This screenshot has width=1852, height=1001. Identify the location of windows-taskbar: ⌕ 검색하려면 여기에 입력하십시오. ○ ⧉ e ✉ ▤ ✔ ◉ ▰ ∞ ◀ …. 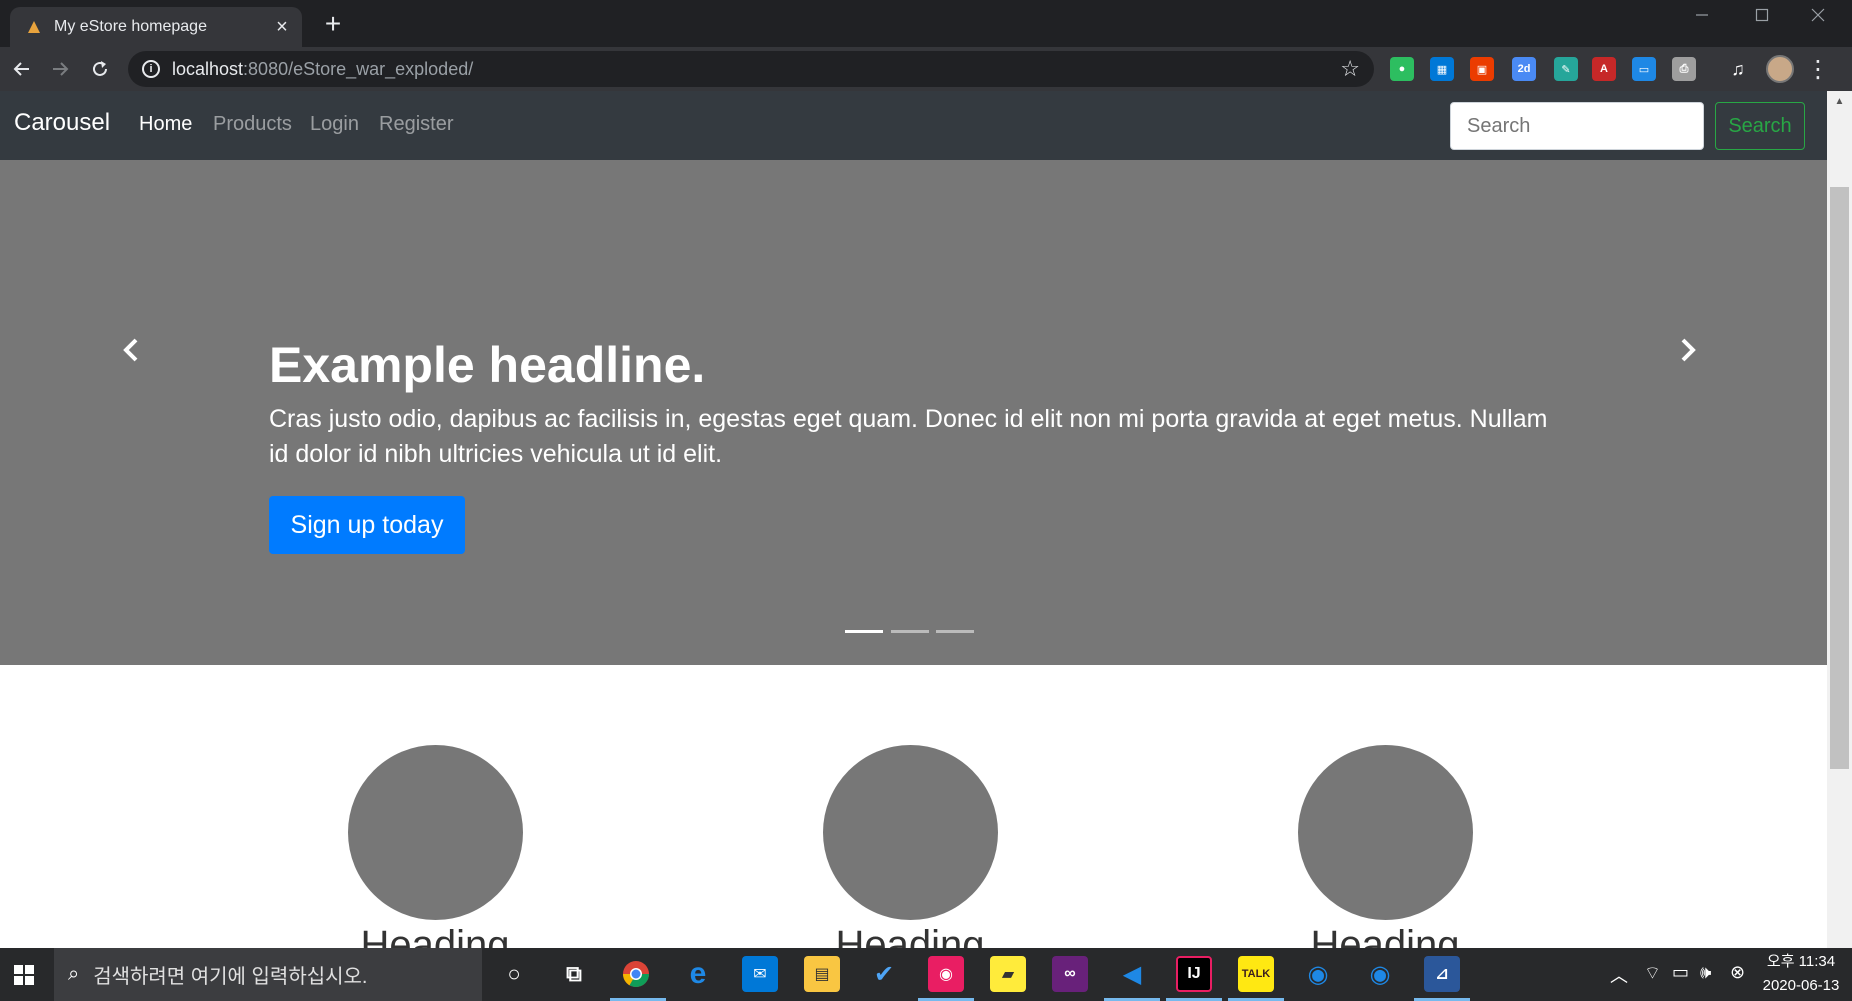
(926, 974).